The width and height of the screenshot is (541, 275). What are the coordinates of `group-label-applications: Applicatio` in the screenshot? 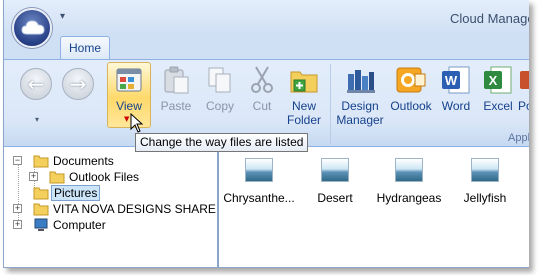 It's located at (518, 138).